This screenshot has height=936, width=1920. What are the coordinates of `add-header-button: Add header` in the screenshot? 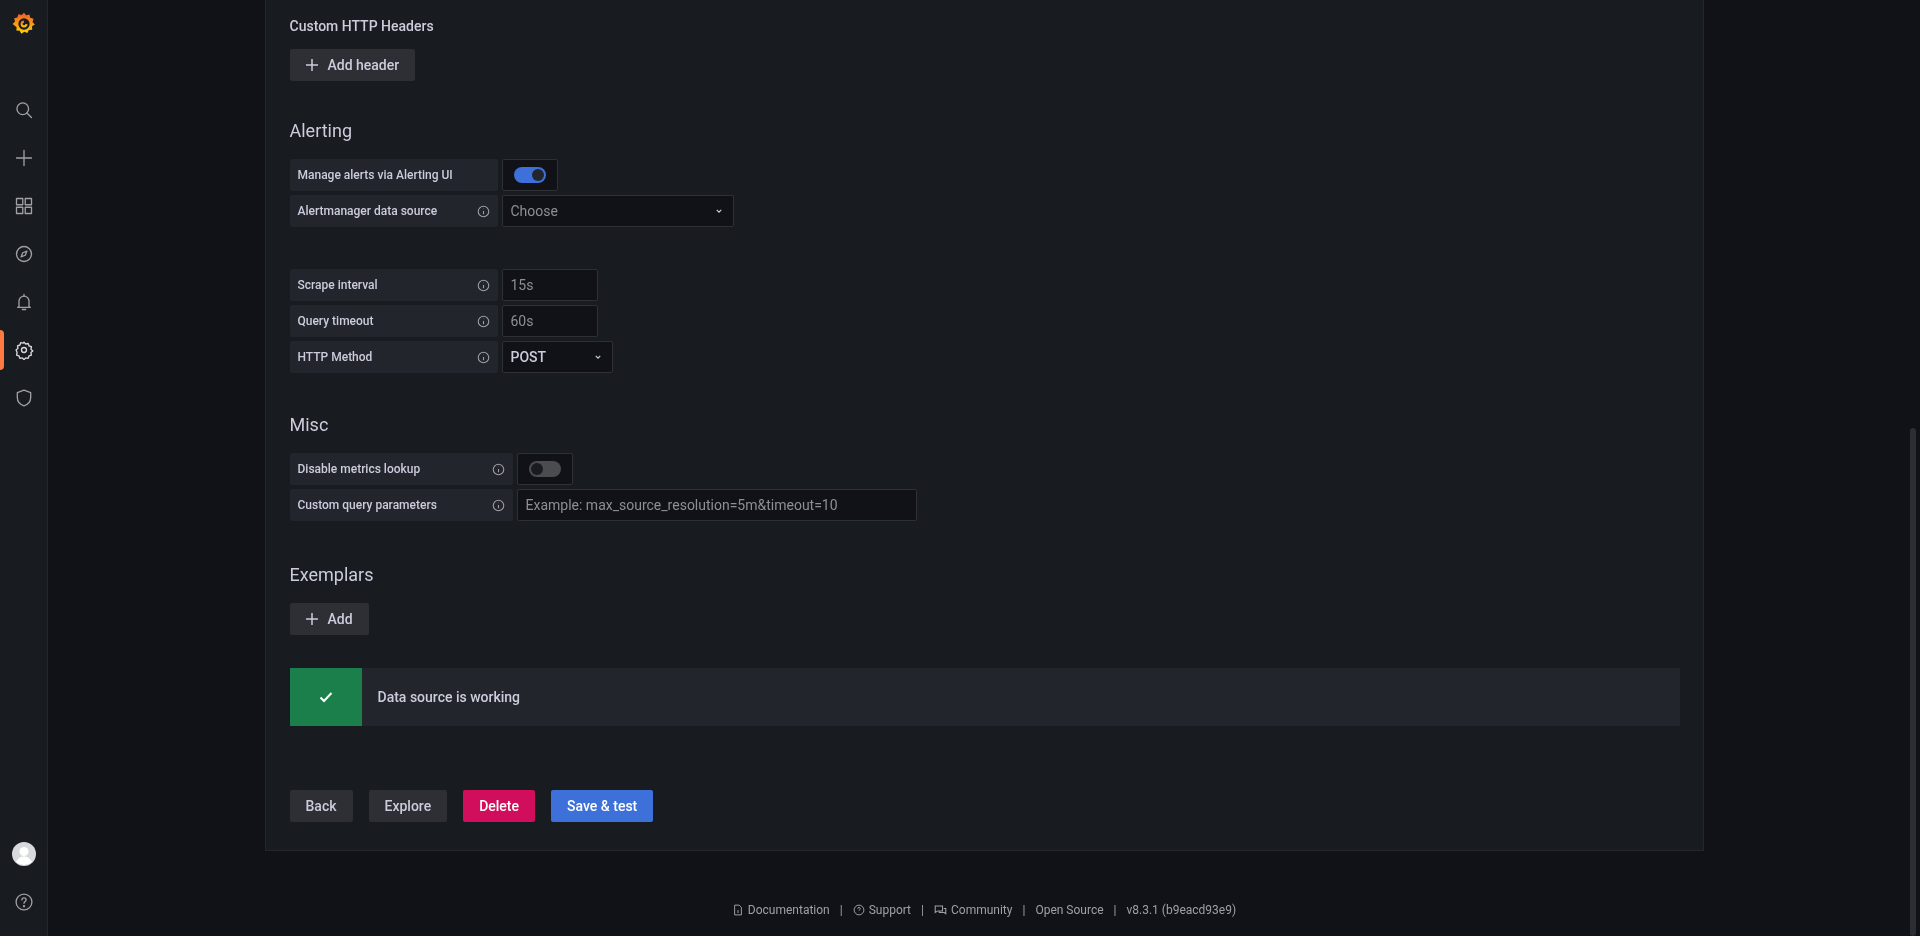 It's located at (352, 65).